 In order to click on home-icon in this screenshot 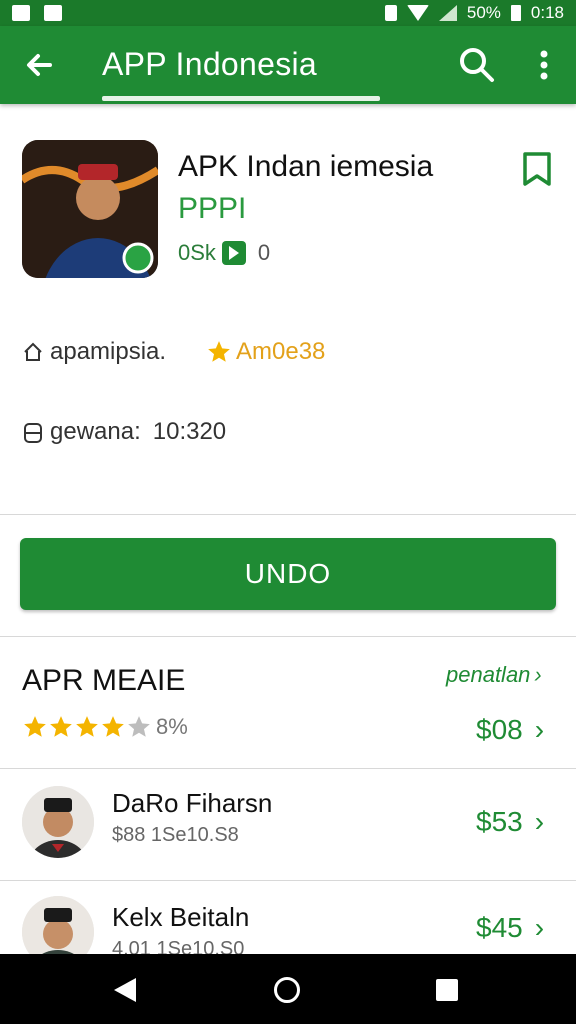, I will do `click(33, 351)`.